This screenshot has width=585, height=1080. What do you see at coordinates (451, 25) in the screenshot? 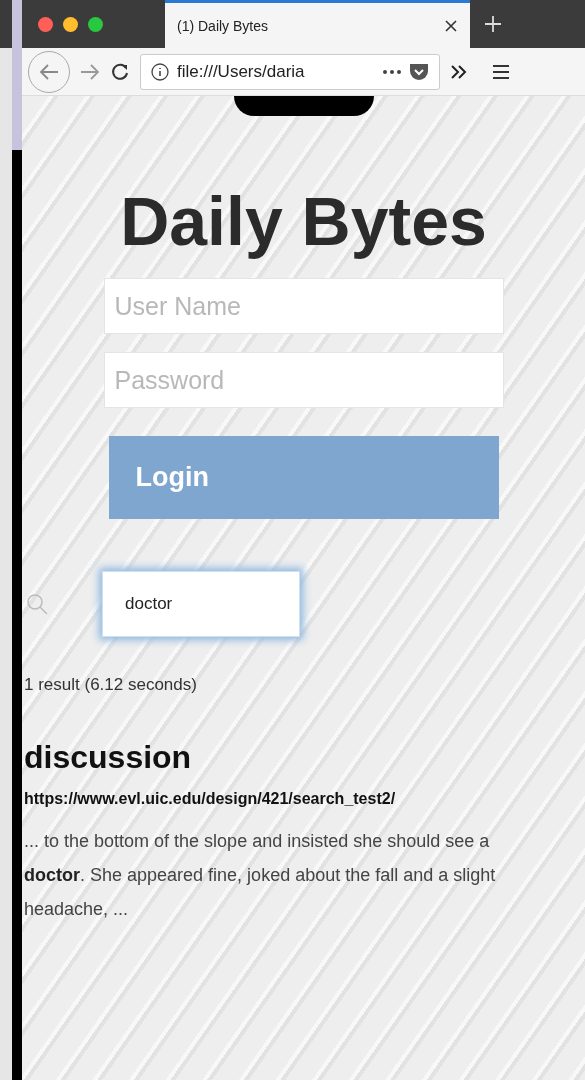
I see `close-icon` at bounding box center [451, 25].